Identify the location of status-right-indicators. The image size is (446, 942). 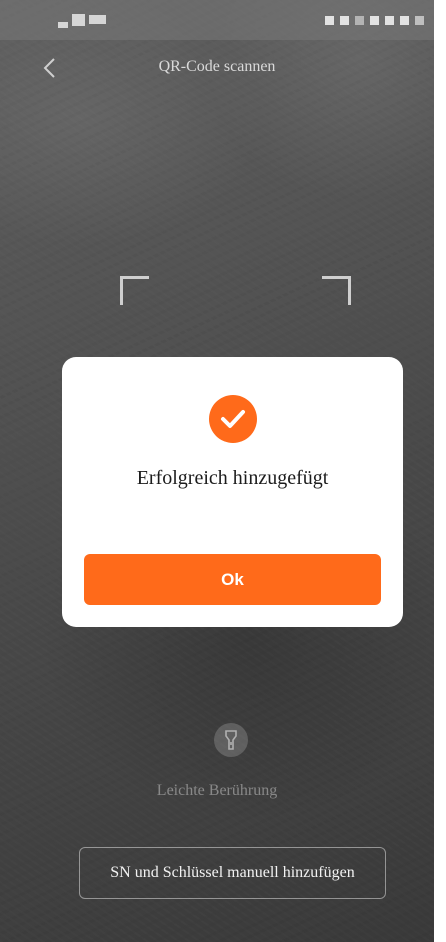
(374, 20).